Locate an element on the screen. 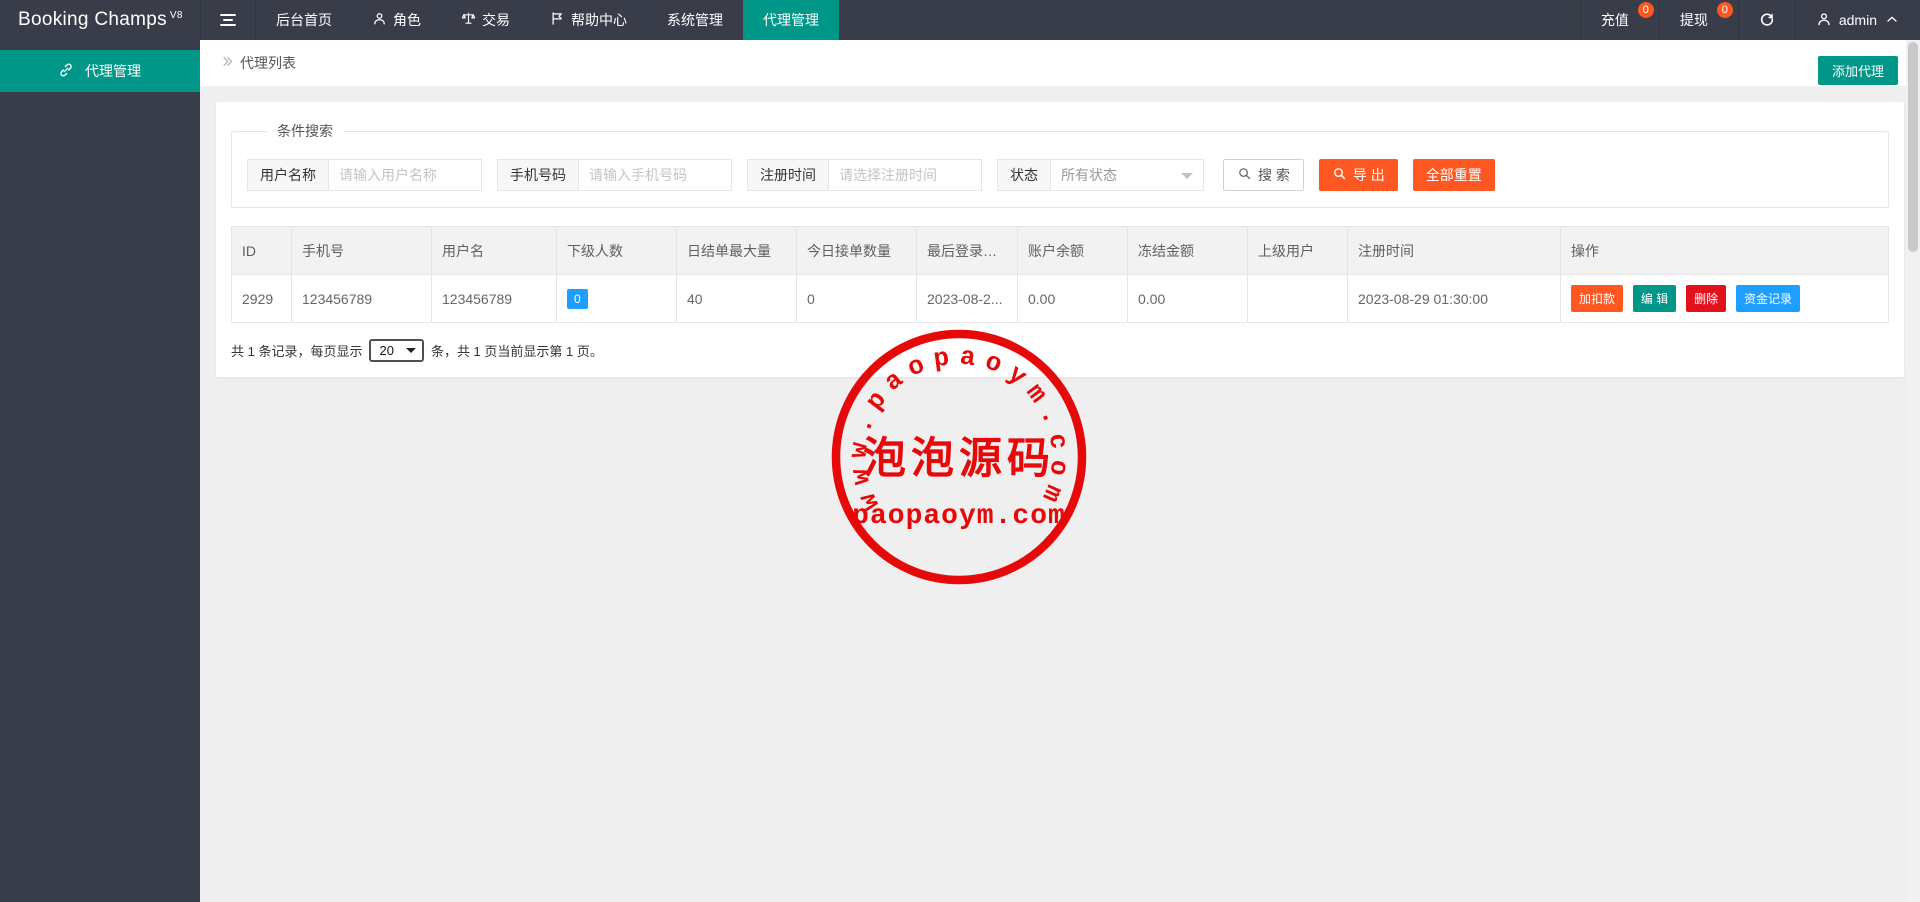  chevron-up-icon is located at coordinates (1892, 20).